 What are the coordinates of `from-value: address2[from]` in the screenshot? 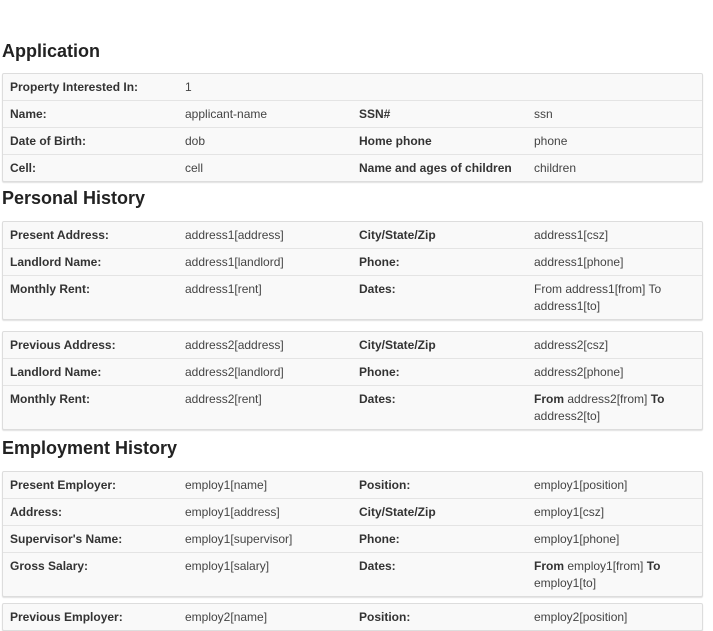 It's located at (607, 399).